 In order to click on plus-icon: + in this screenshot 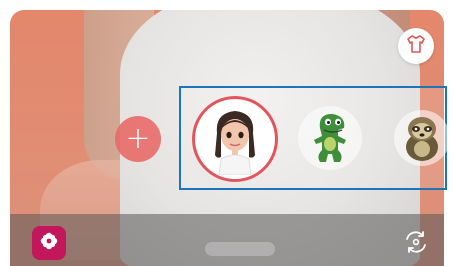, I will do `click(138, 138)`.